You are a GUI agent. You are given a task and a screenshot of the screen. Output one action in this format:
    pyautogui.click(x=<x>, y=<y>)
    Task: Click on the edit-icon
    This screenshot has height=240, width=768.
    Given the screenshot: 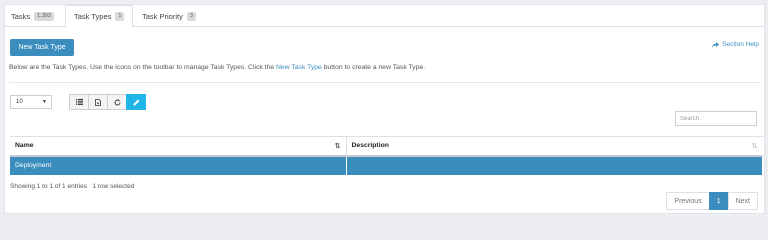 What is the action you would take?
    pyautogui.click(x=136, y=102)
    